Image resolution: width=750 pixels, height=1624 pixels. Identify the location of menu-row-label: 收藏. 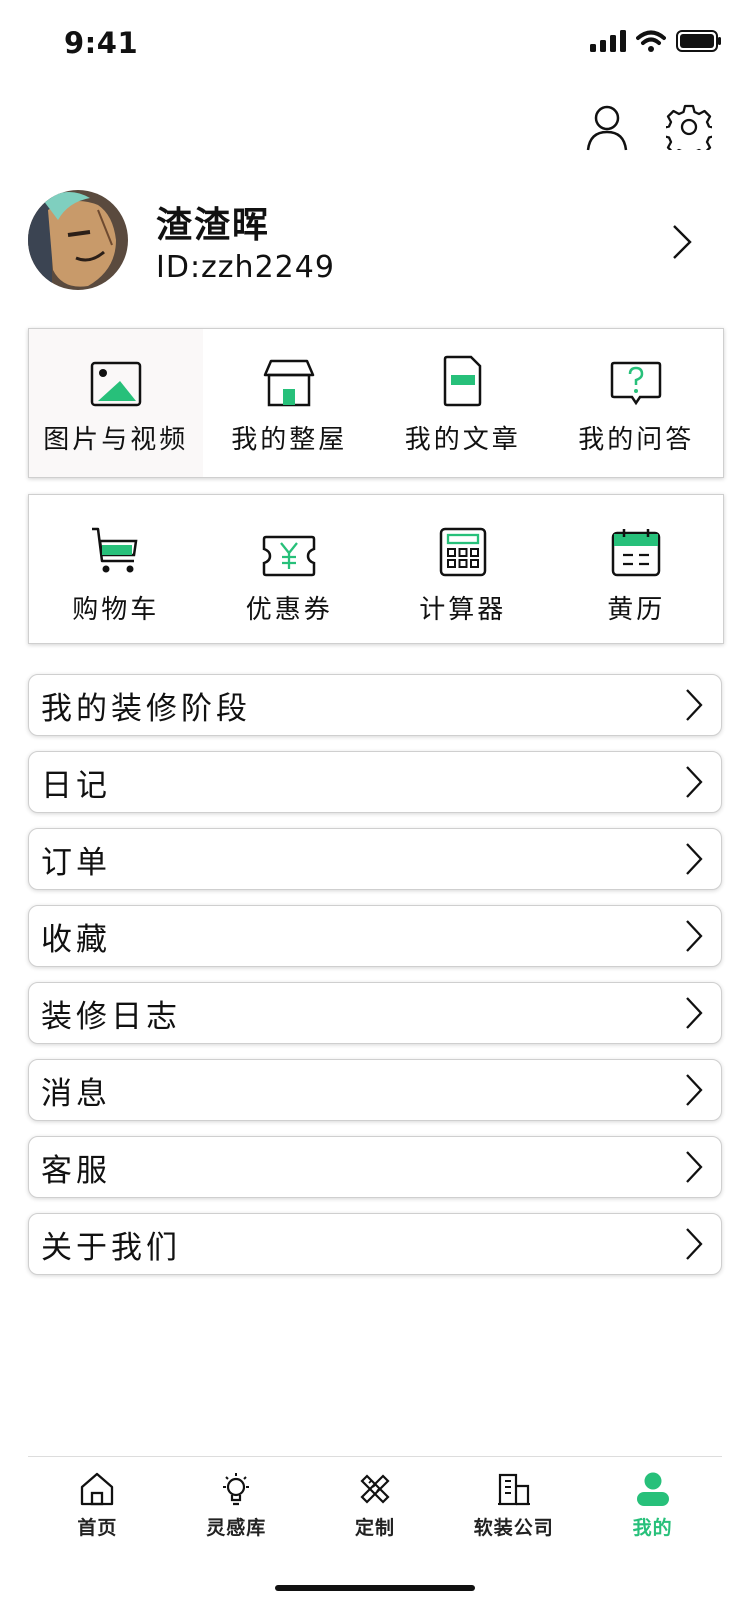
(76, 939).